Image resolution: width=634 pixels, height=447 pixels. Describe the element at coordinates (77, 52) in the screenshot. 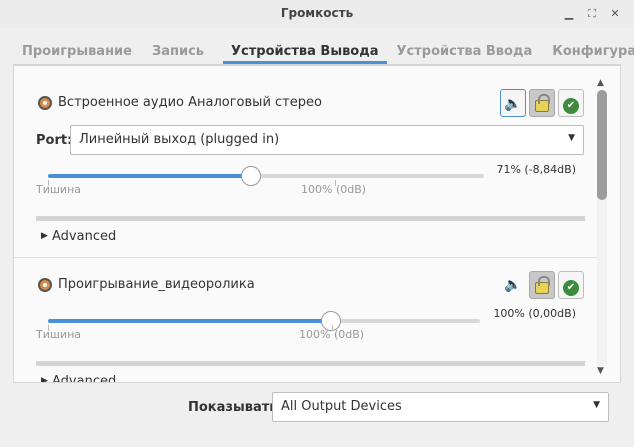

I see `tab-playback: Проигрывание` at that location.